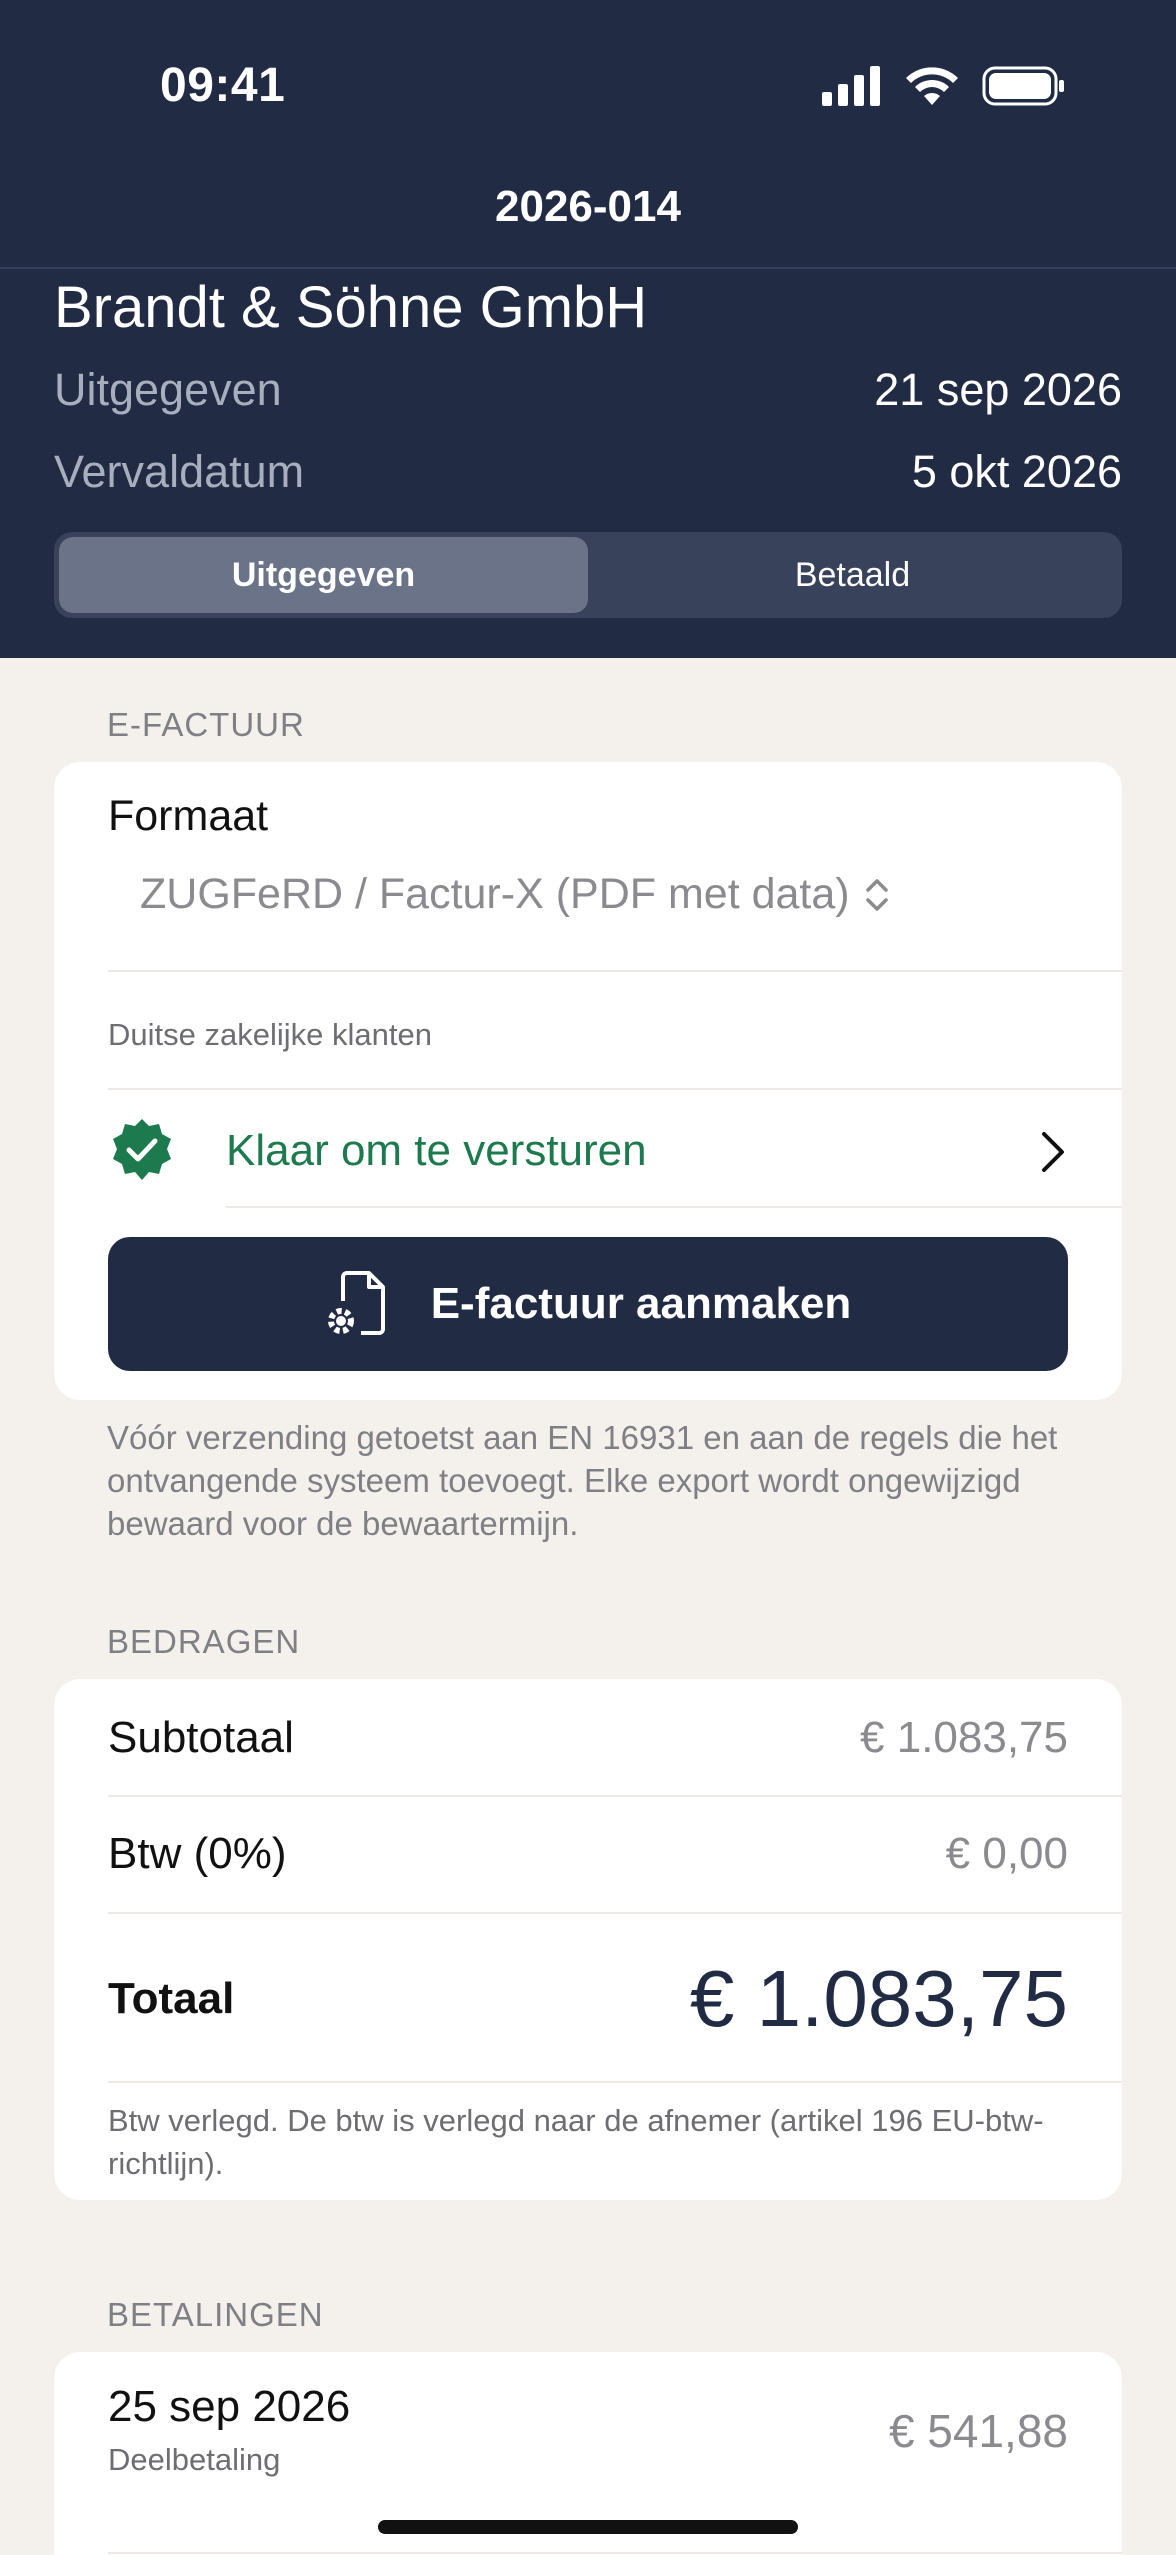 This screenshot has width=1176, height=2555. I want to click on segment-issued: Uitgegeven, so click(323, 575).